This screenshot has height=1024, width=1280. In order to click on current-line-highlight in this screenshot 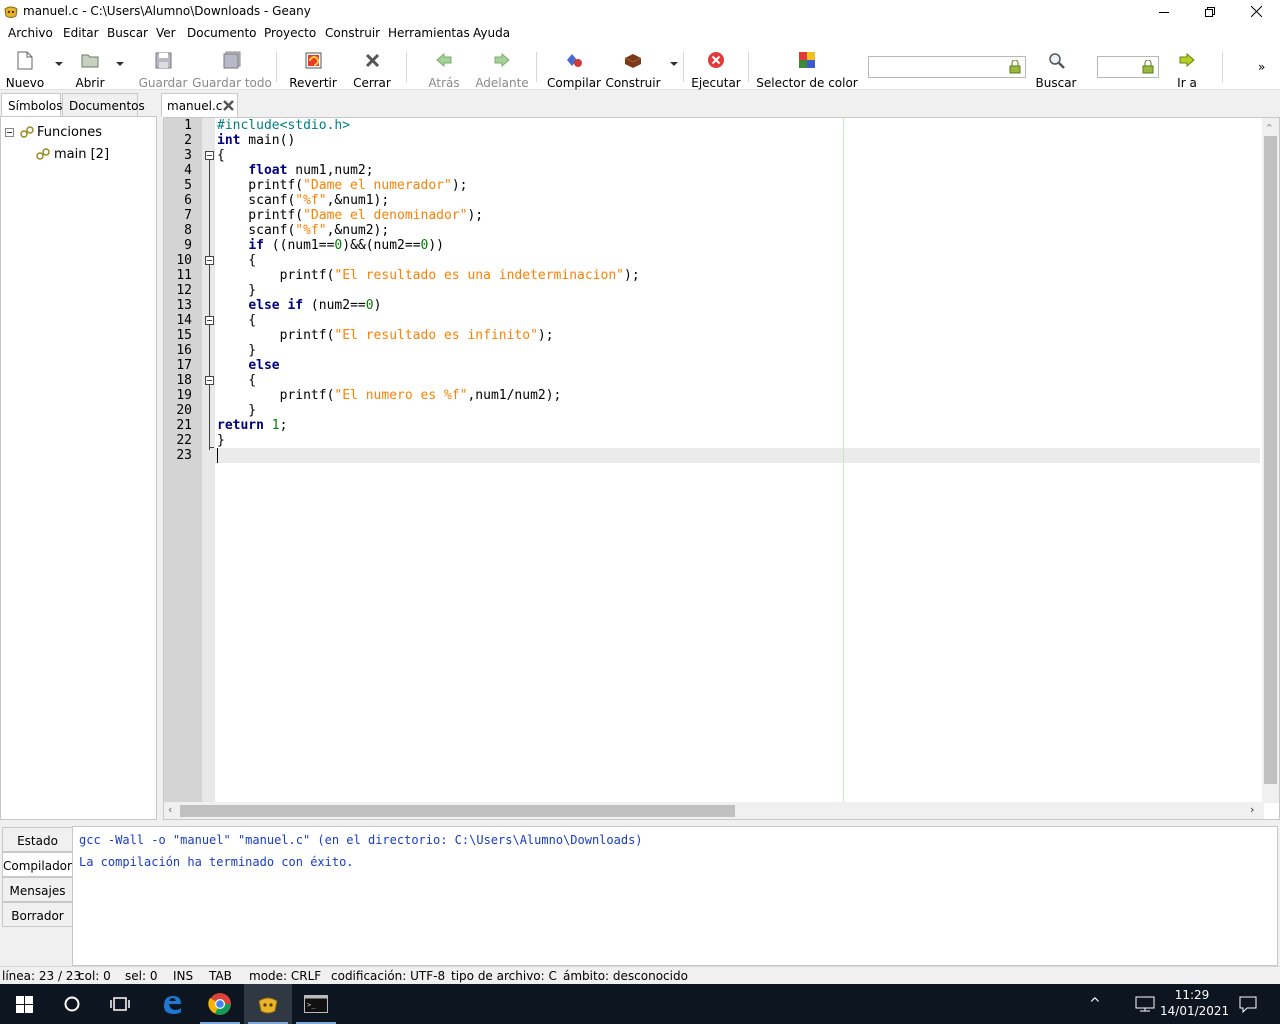, I will do `click(737, 455)`.